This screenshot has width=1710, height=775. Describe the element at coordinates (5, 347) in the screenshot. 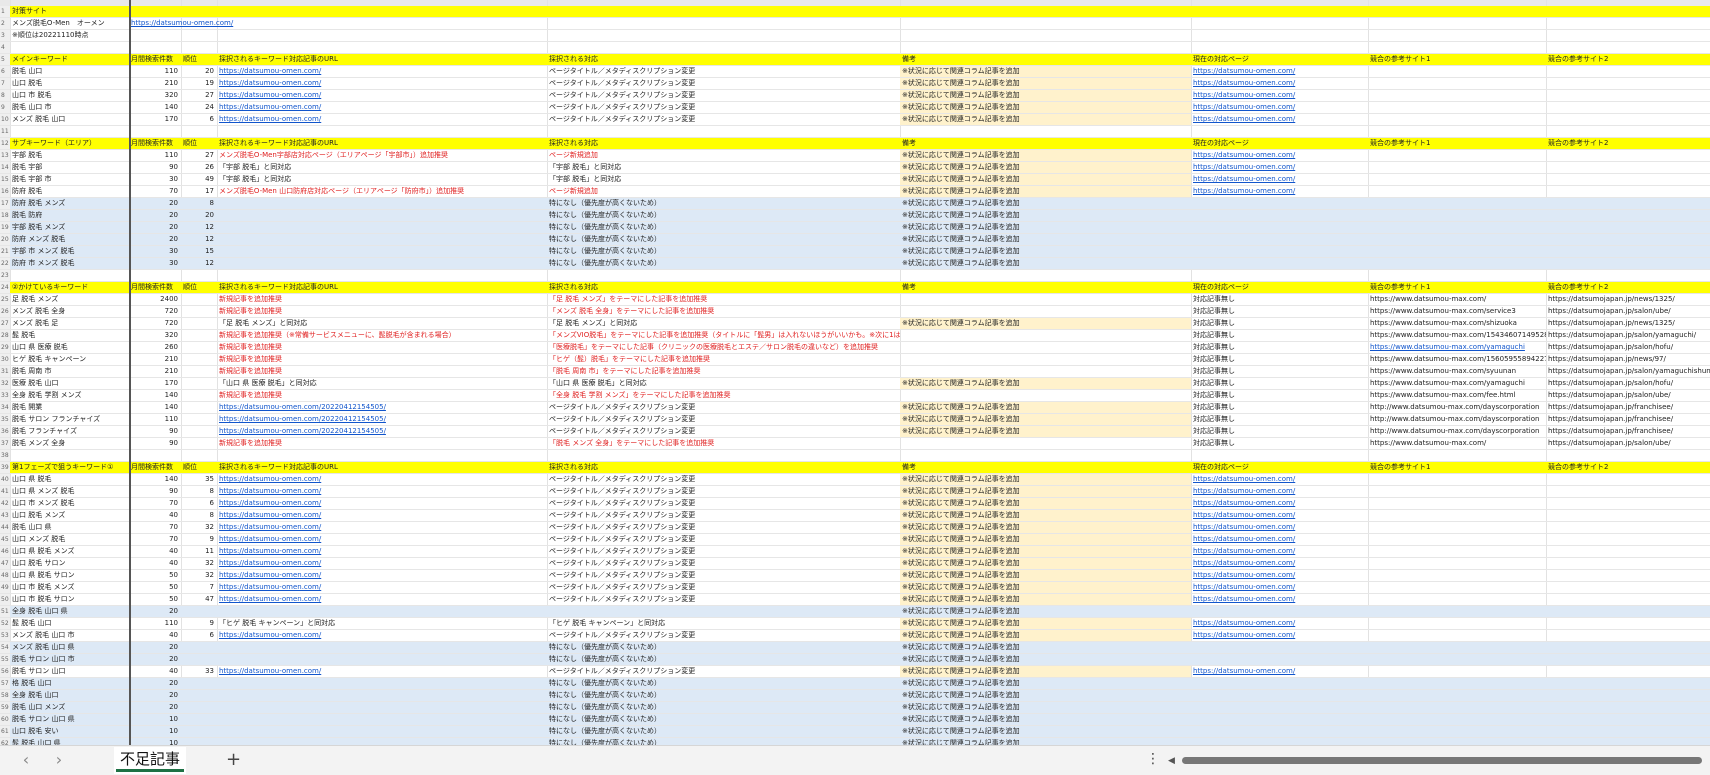

I see `row-number: 29` at that location.